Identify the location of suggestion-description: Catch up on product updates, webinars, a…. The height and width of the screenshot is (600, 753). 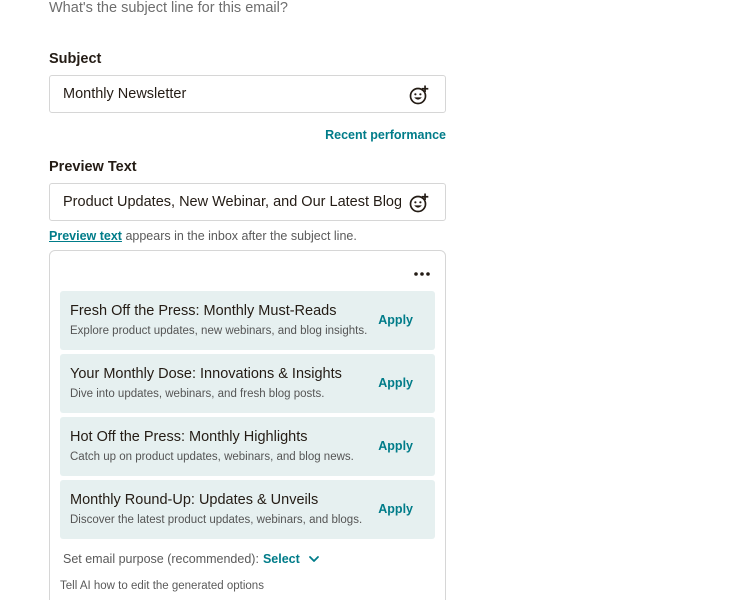
(212, 457).